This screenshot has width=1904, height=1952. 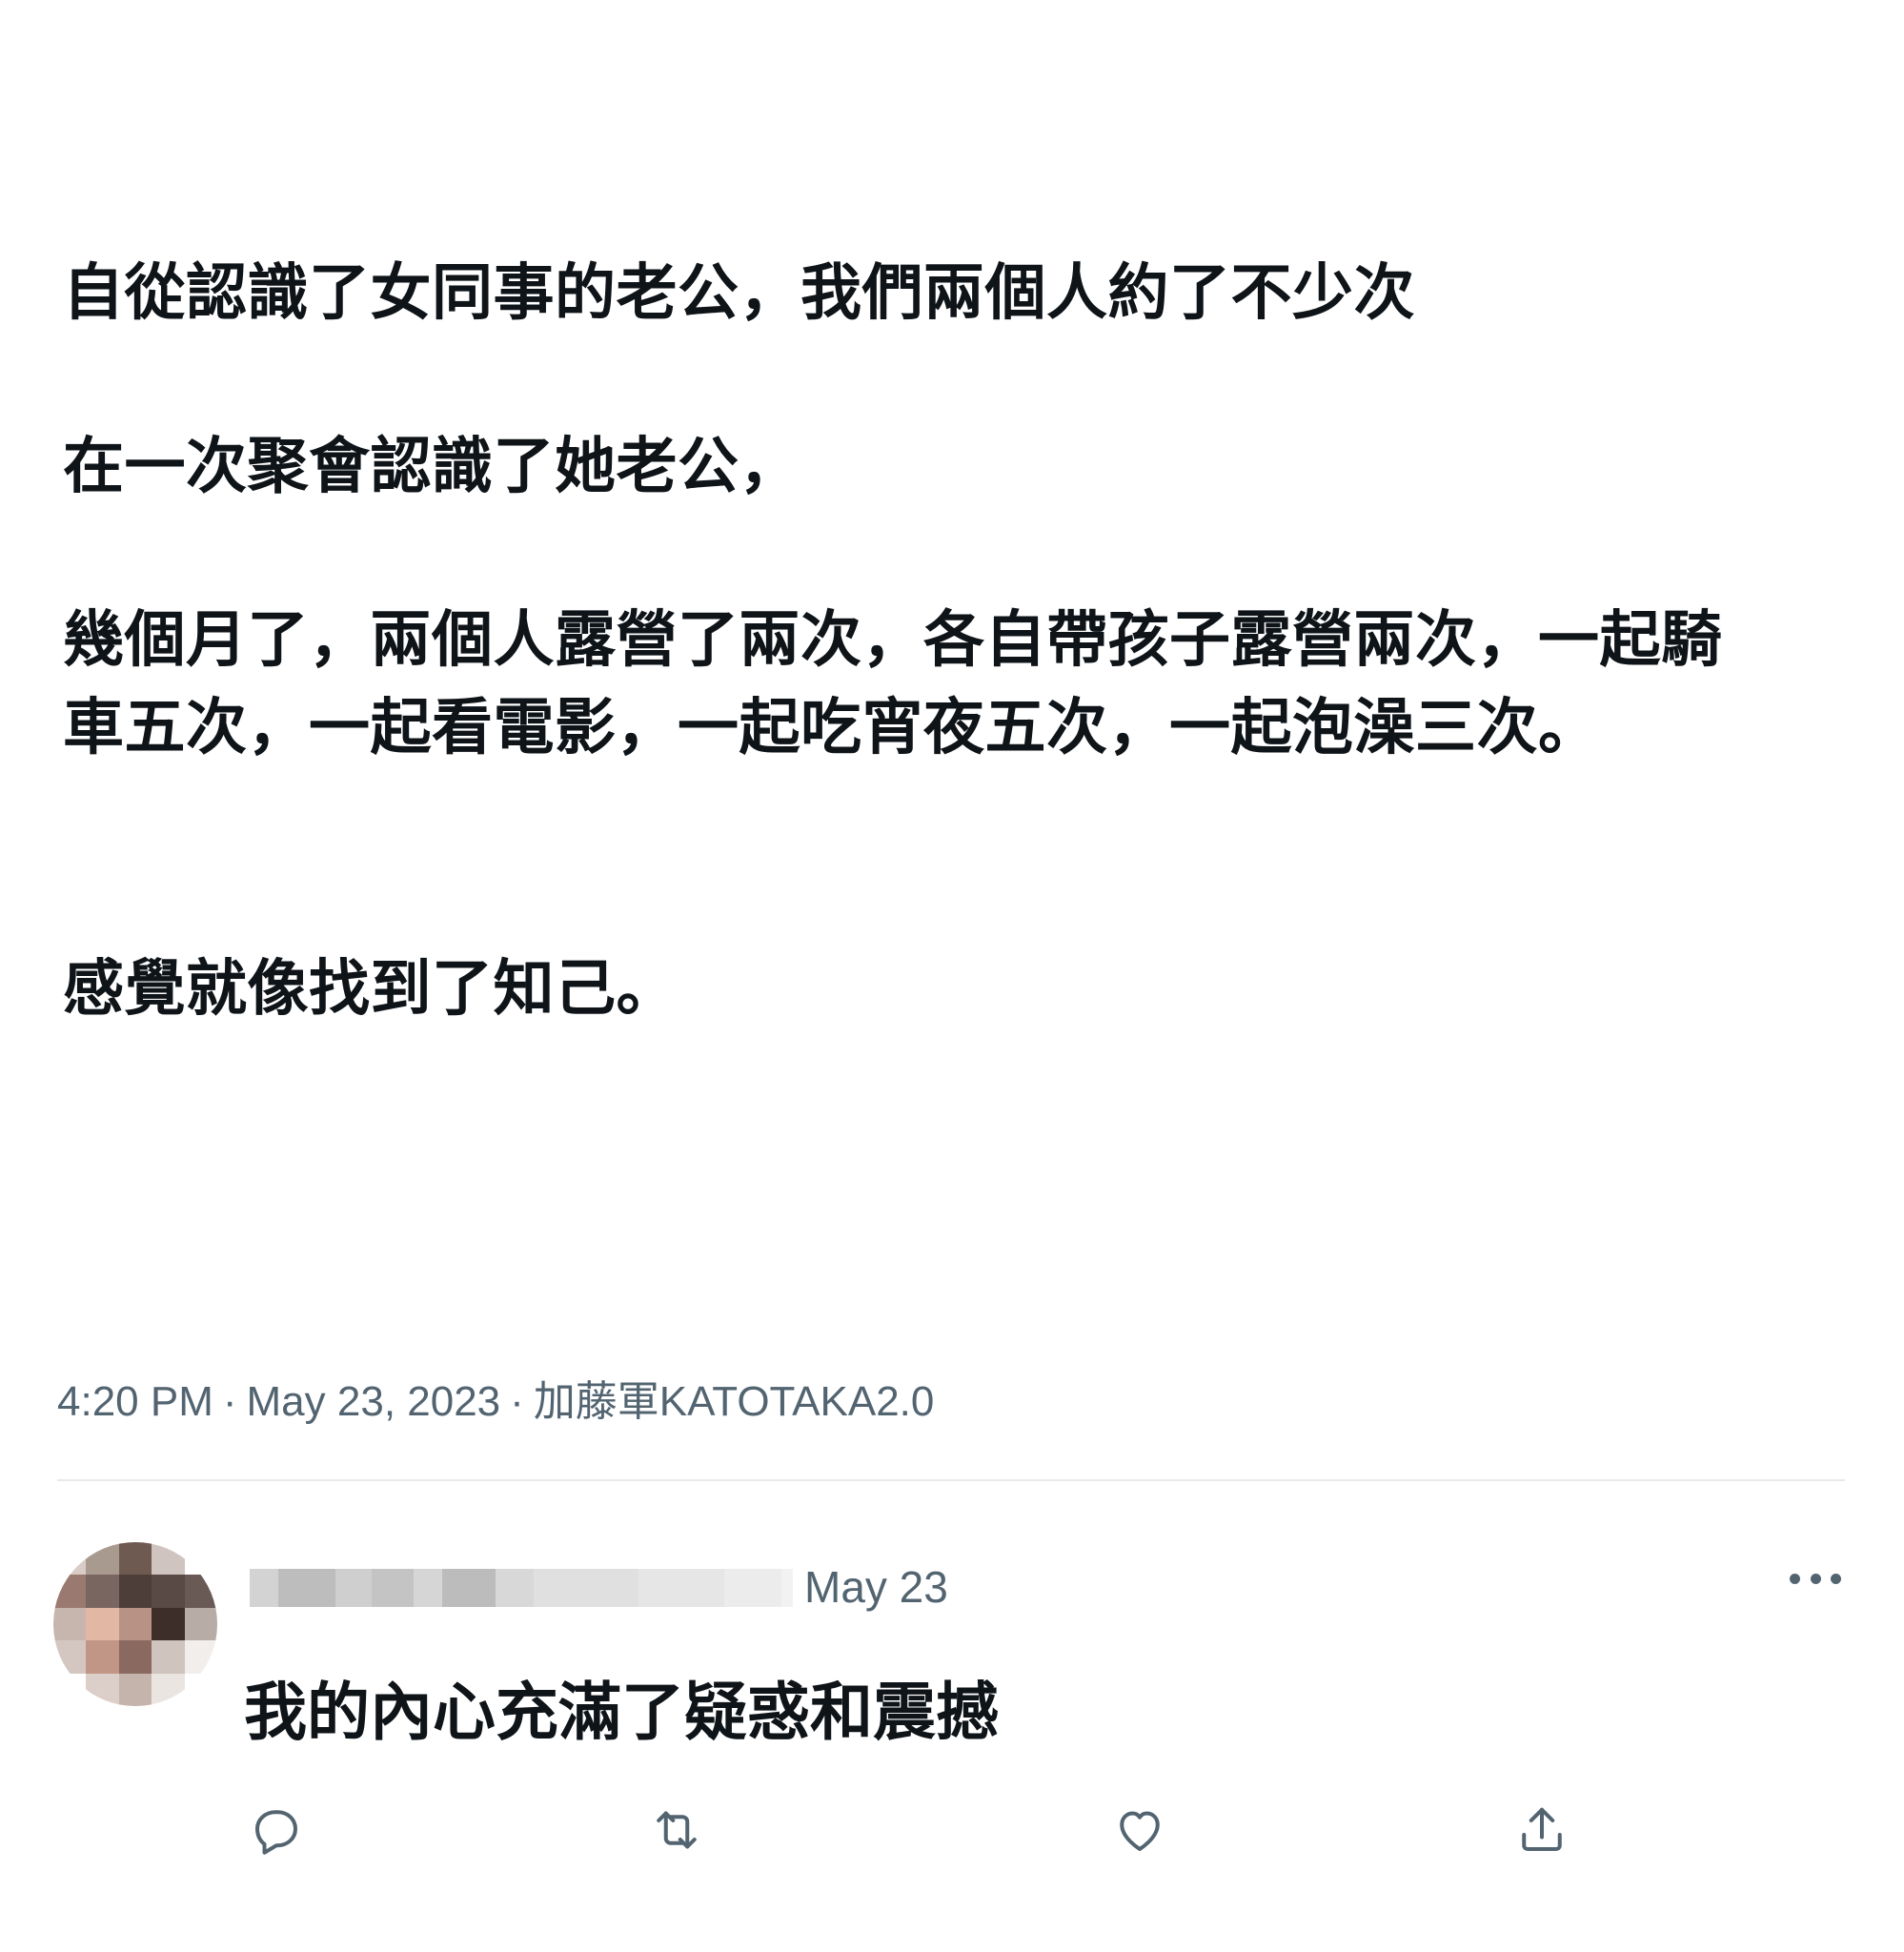 What do you see at coordinates (1815, 1578) in the screenshot?
I see `more-options-icon` at bounding box center [1815, 1578].